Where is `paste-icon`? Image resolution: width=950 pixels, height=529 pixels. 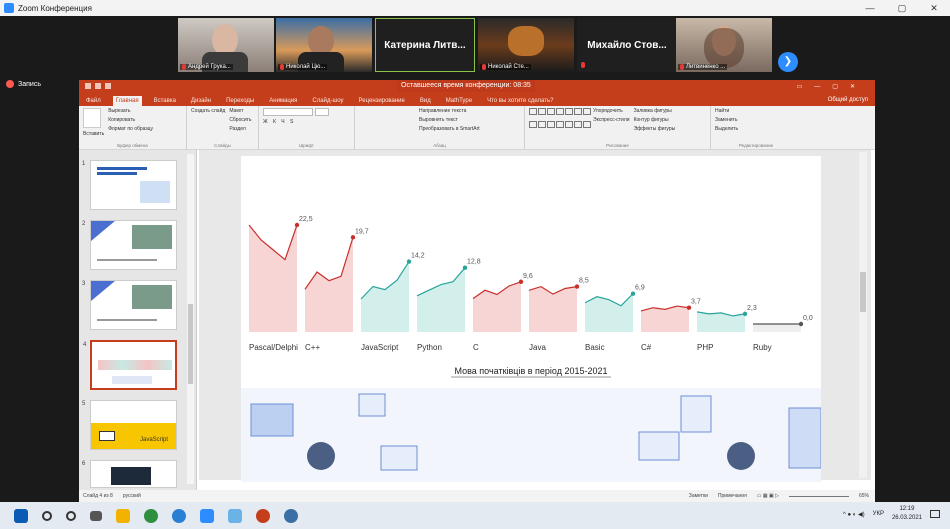 paste-icon is located at coordinates (92, 118).